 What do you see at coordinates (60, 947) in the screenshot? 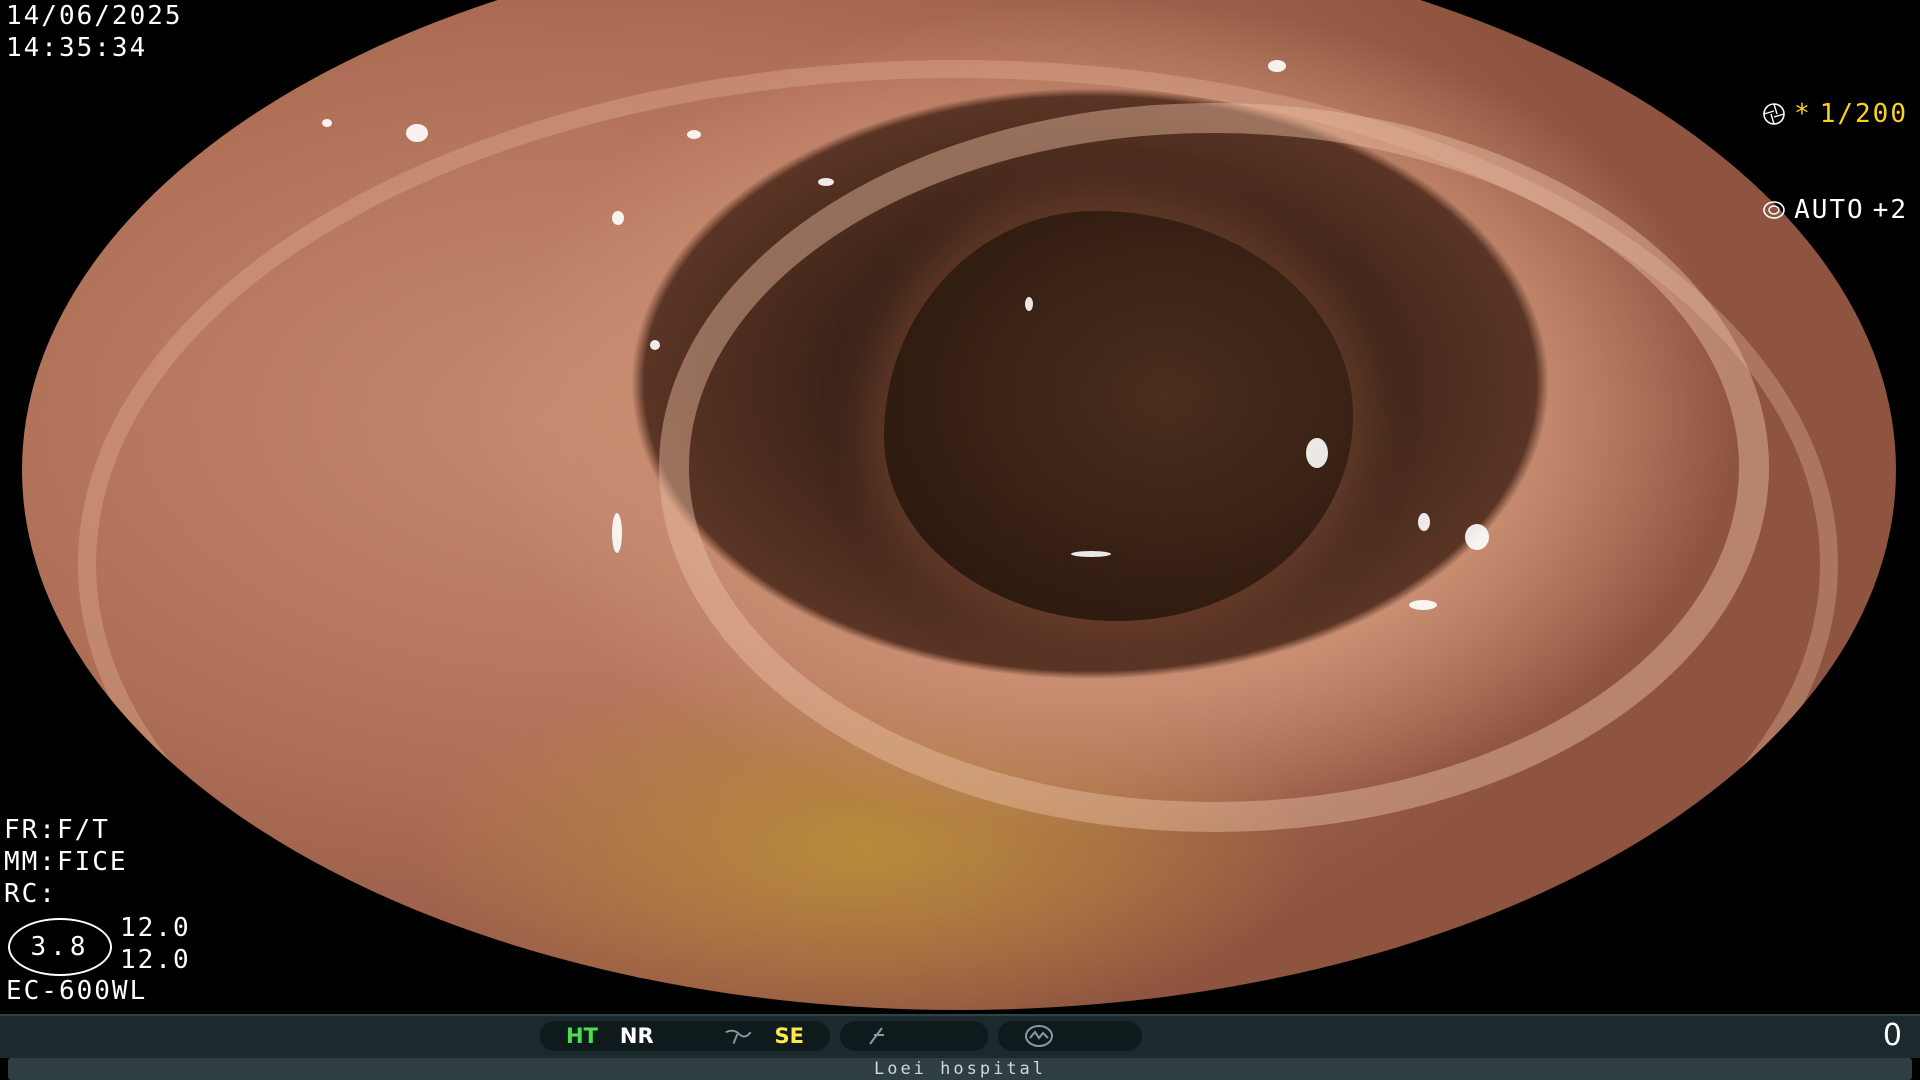
I see `zoom-indicator: 3.8` at bounding box center [60, 947].